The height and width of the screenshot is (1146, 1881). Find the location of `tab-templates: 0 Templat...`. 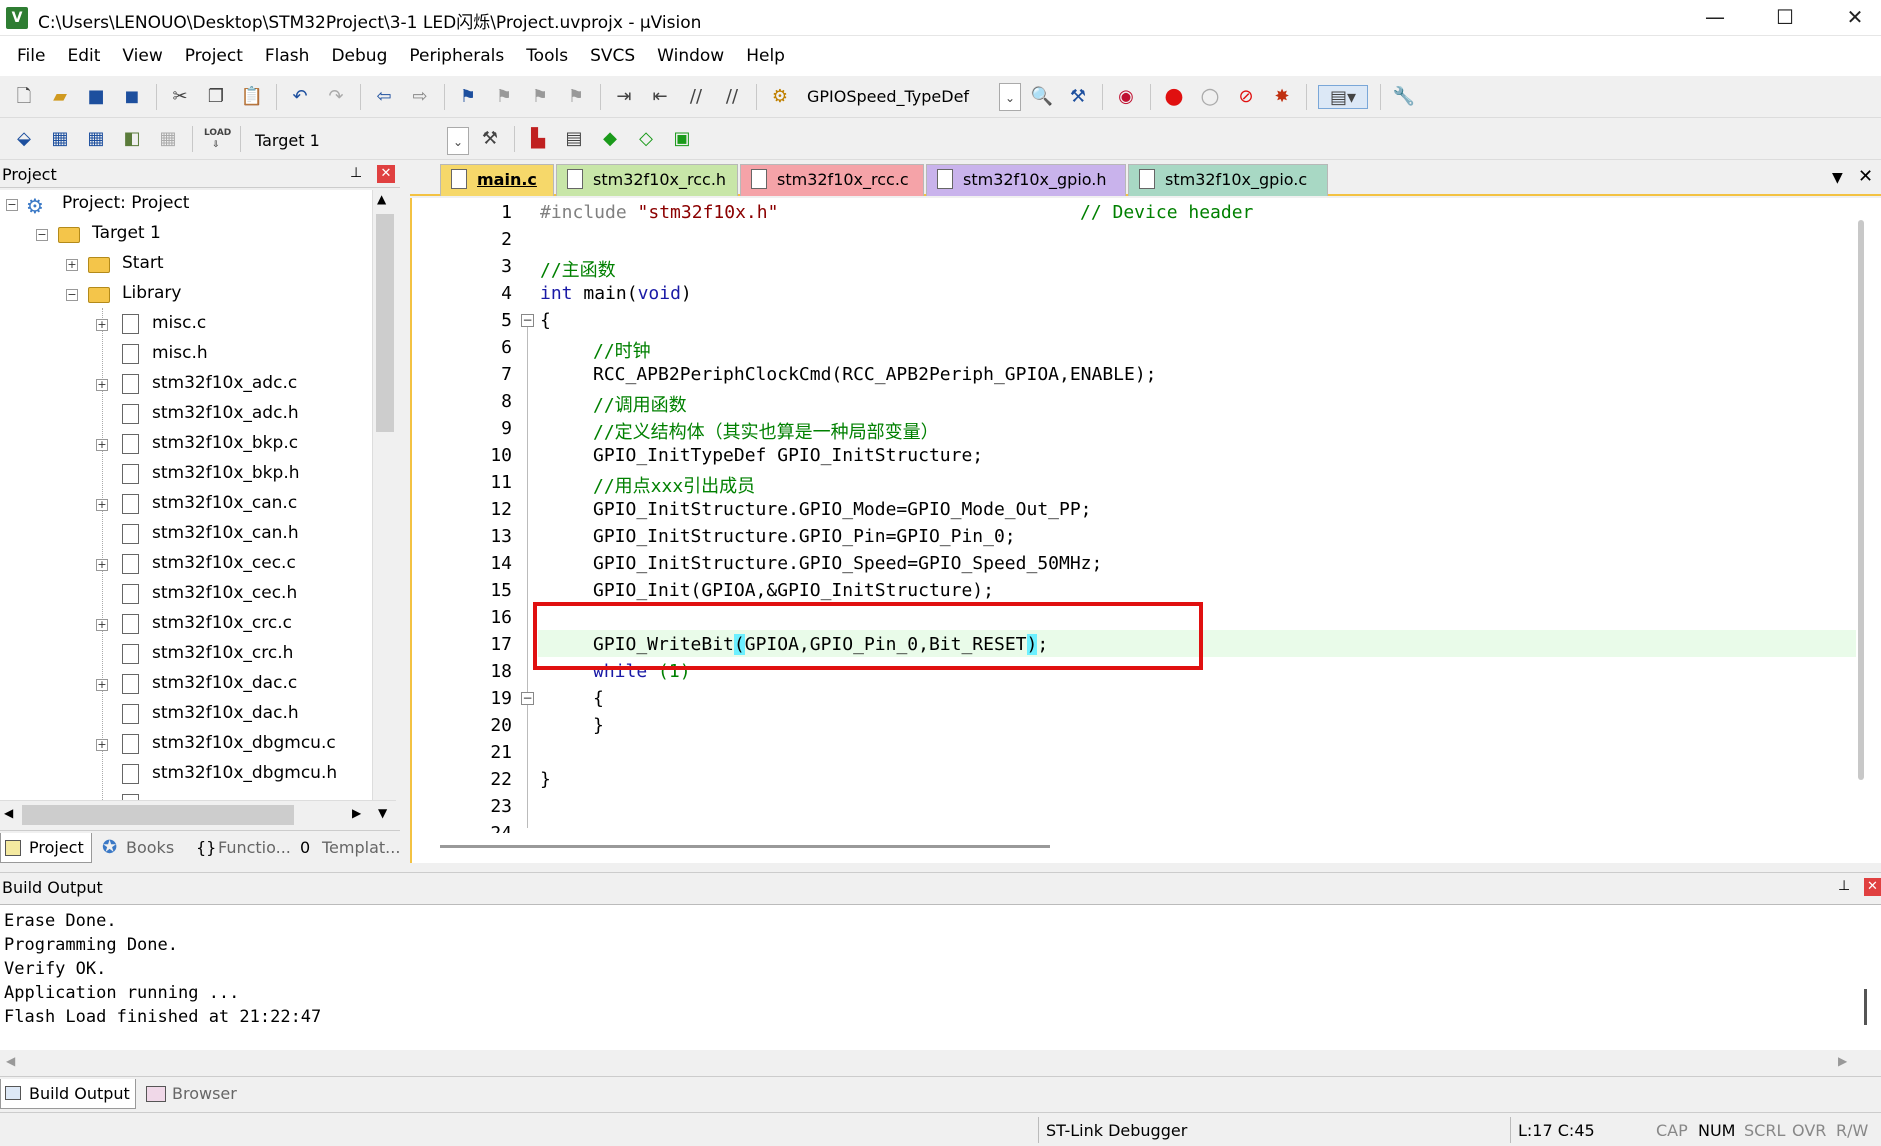

tab-templates: 0 Templat... is located at coordinates (348, 848).